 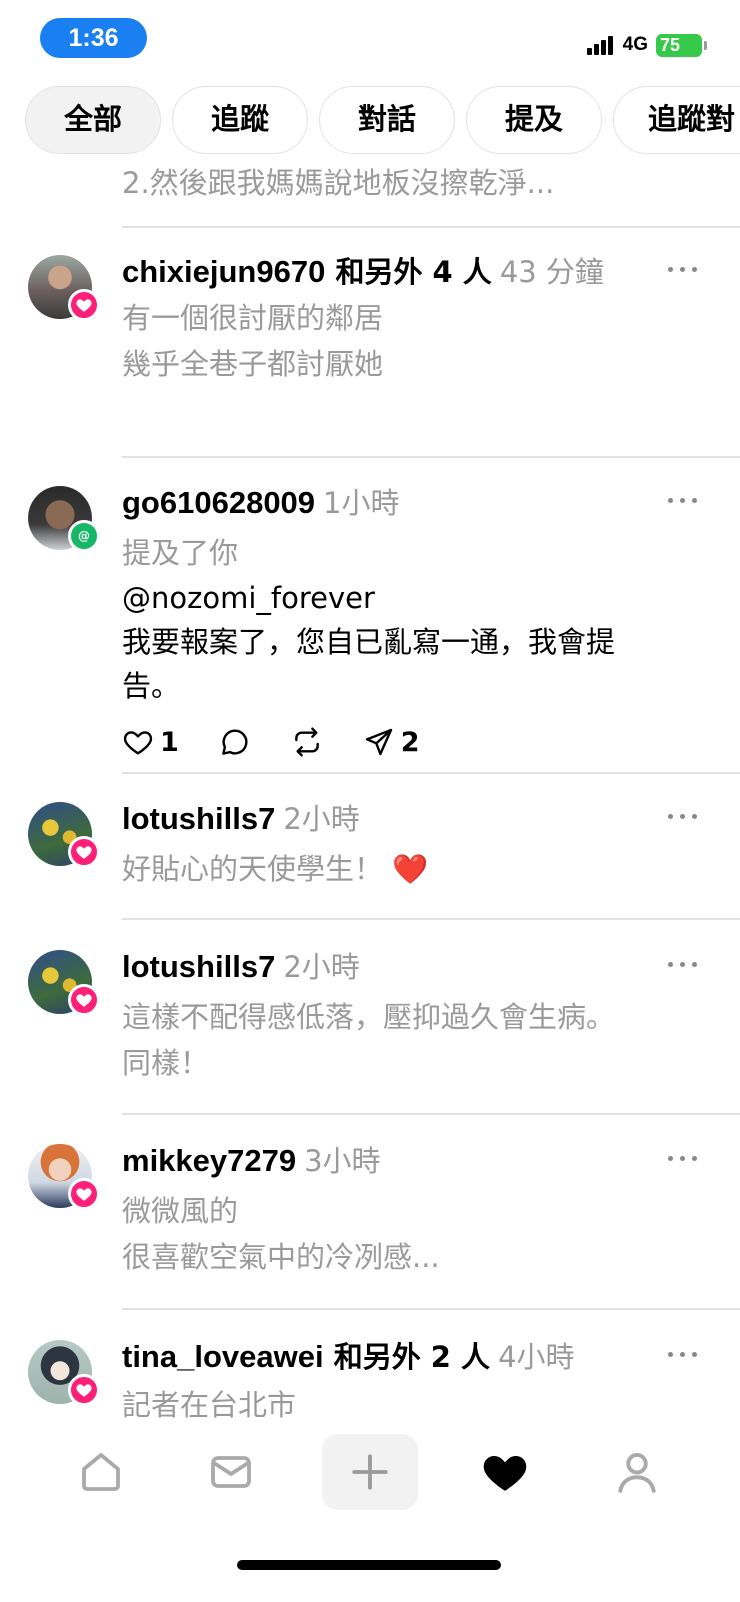 What do you see at coordinates (166, 1063) in the screenshot?
I see `reply-preview-line: 同樣！` at bounding box center [166, 1063].